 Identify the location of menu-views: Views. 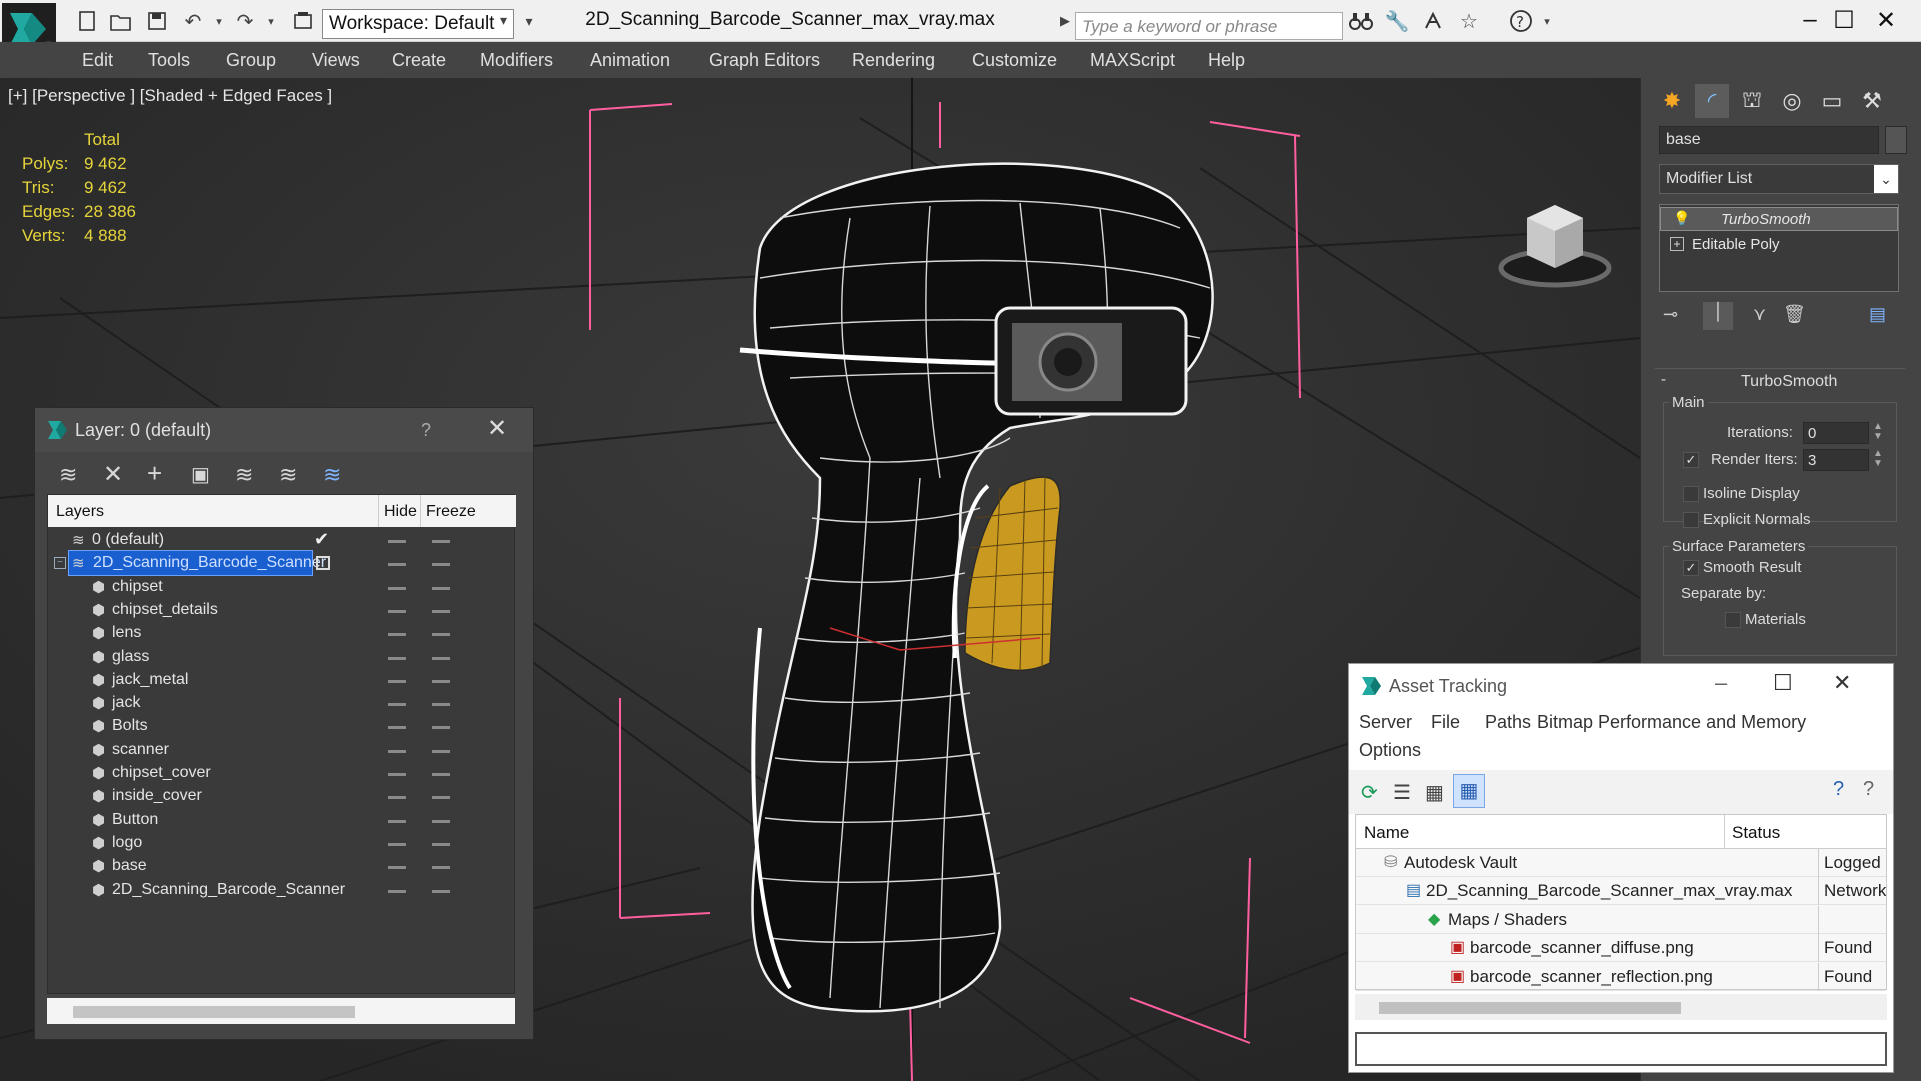
(336, 60).